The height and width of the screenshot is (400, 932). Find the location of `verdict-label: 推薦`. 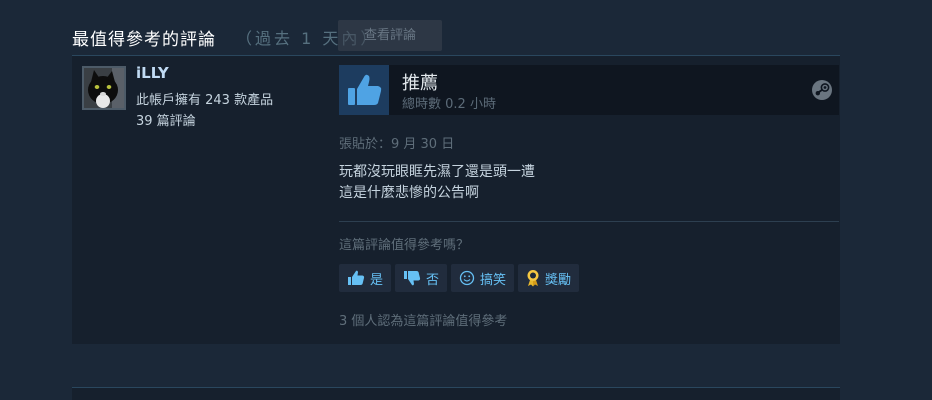

verdict-label: 推薦 is located at coordinates (420, 83).